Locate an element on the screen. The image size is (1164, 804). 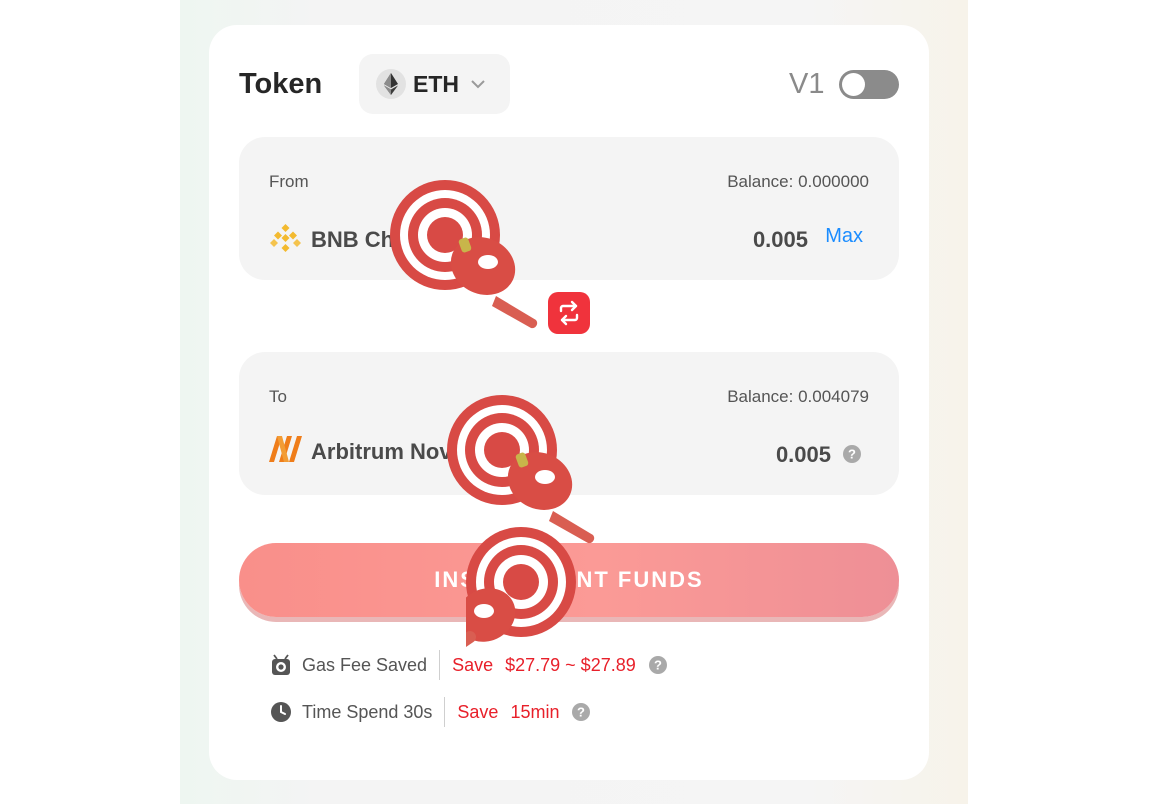
swap-icon is located at coordinates (569, 313).